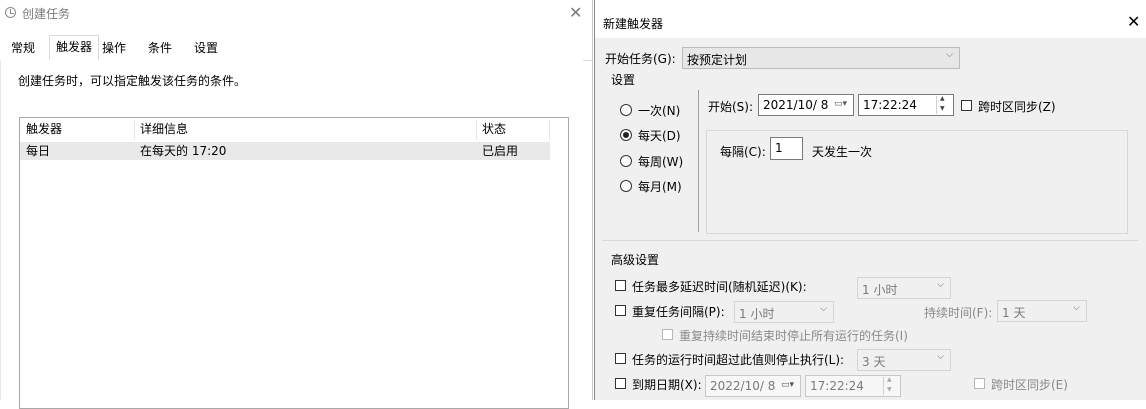  I want to click on column-header-details: 详细信息, so click(164, 129).